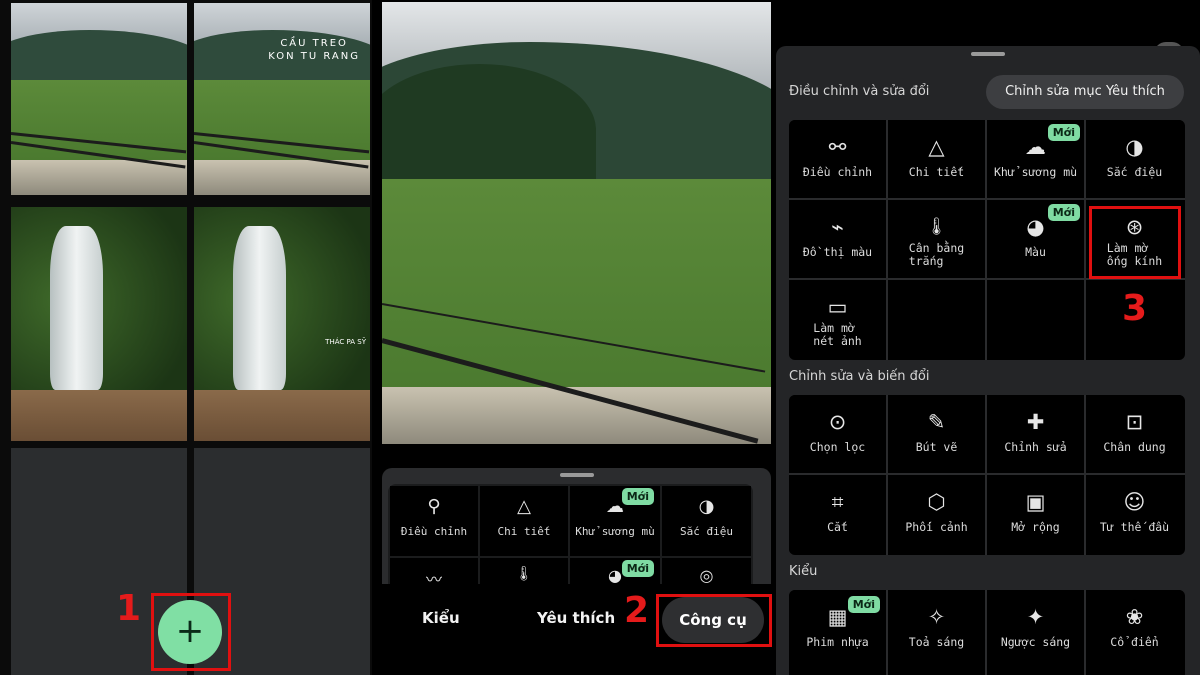 This screenshot has height=675, width=1200. Describe the element at coordinates (837, 227) in the screenshot. I see `curve-icon: ⌁` at that location.